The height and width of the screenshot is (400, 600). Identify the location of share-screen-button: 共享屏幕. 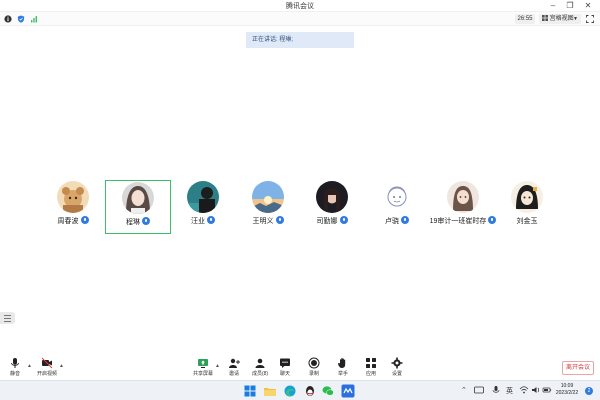
(203, 368).